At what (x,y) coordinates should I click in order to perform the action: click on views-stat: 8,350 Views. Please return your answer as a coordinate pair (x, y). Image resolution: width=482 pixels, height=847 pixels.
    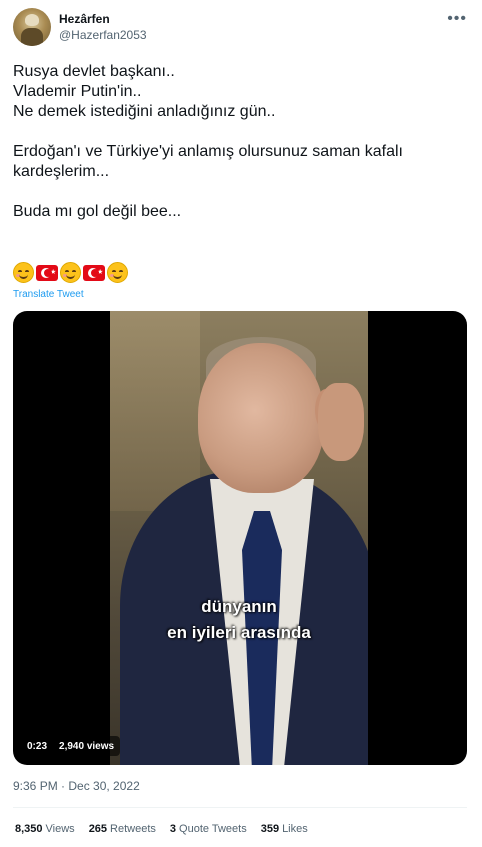
    Looking at the image, I should click on (45, 829).